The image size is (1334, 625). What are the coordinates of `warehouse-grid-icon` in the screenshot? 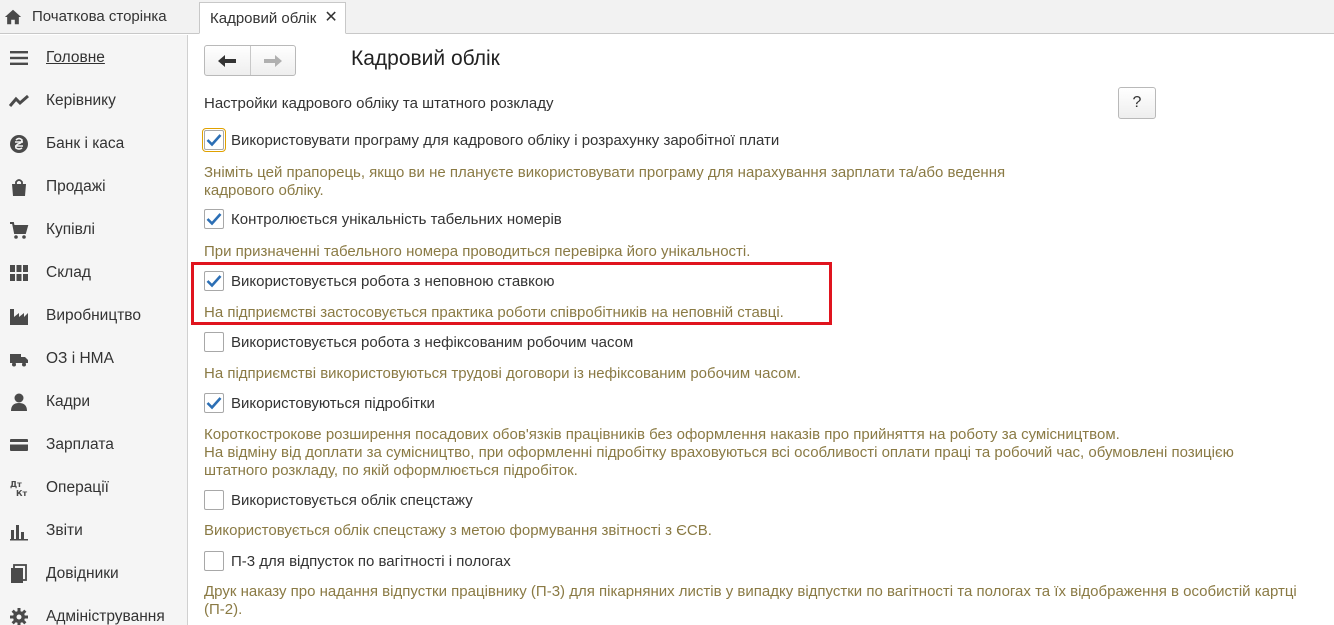 It's located at (19, 273).